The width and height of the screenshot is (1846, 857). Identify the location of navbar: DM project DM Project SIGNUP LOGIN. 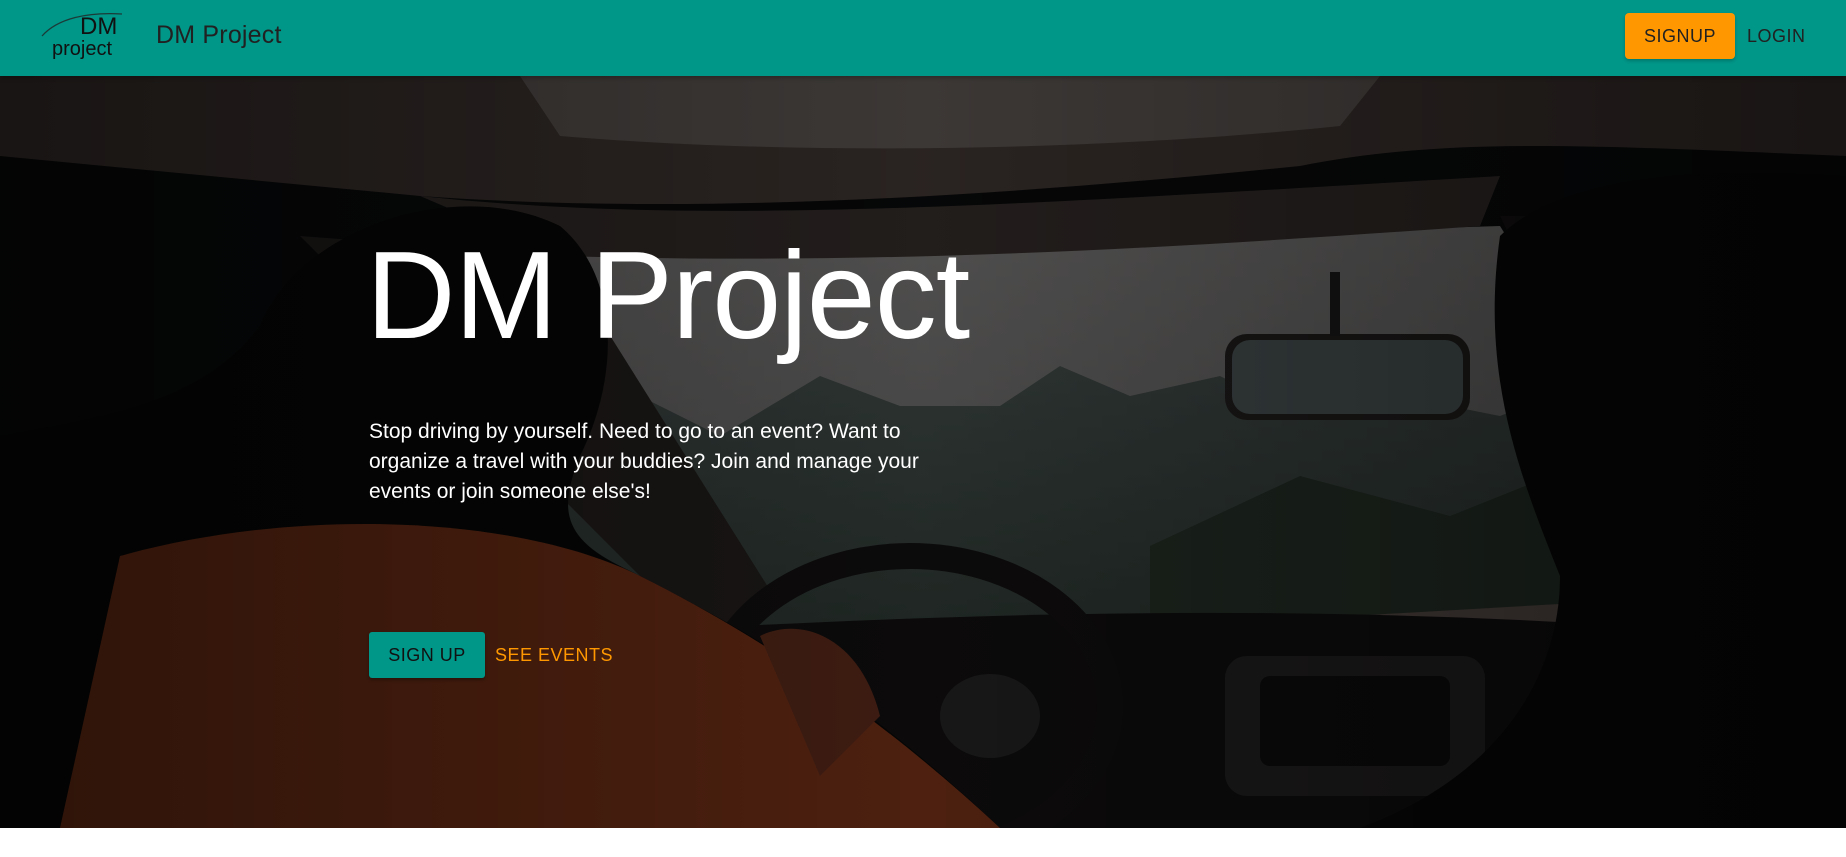
(923, 38).